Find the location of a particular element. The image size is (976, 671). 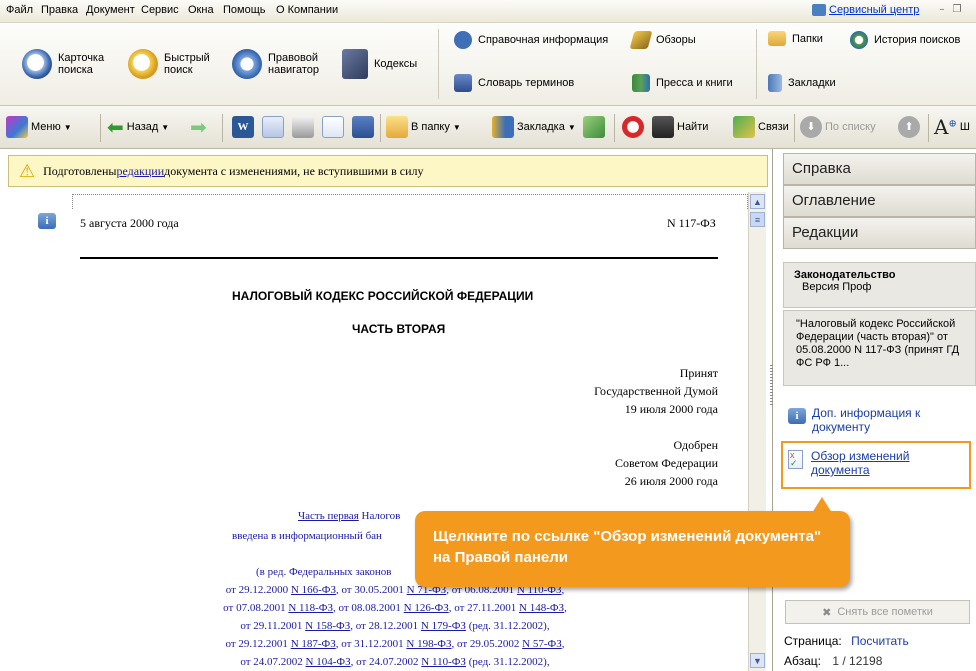

search-history-button: История поисков is located at coordinates (905, 40).